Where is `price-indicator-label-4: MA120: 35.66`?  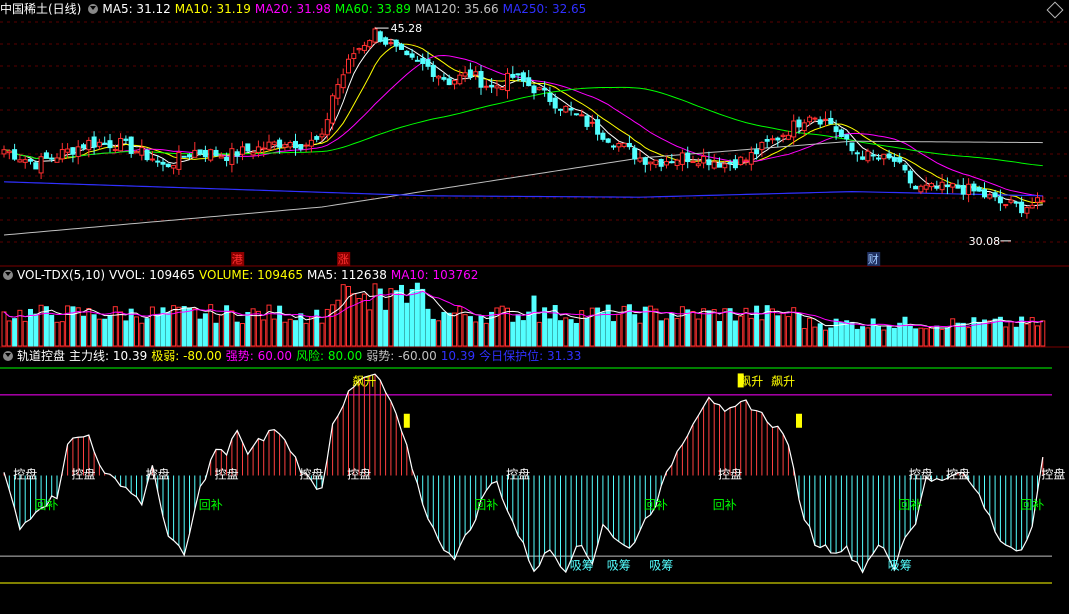
price-indicator-label-4: MA120: 35.66 is located at coordinates (456, 9).